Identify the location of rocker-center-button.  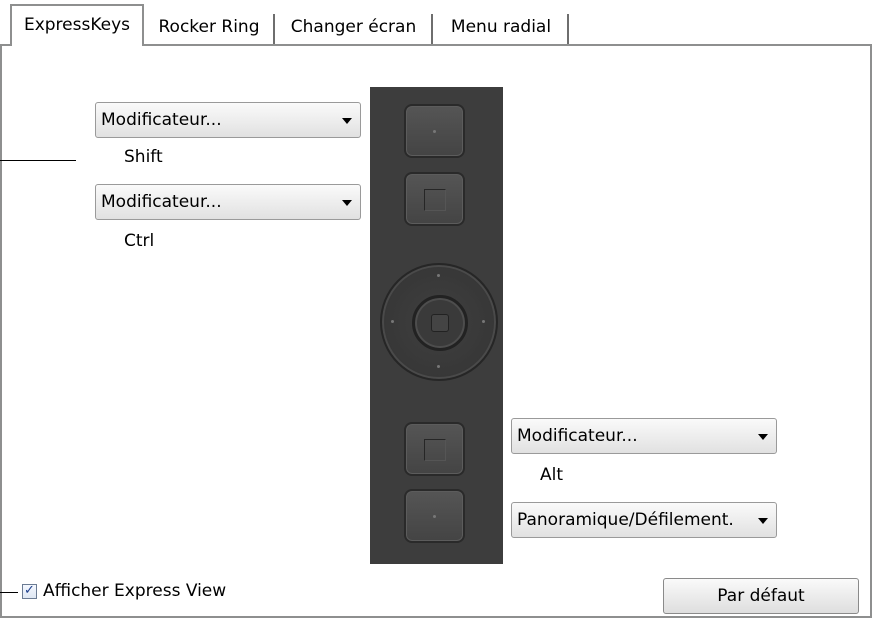
(440, 323).